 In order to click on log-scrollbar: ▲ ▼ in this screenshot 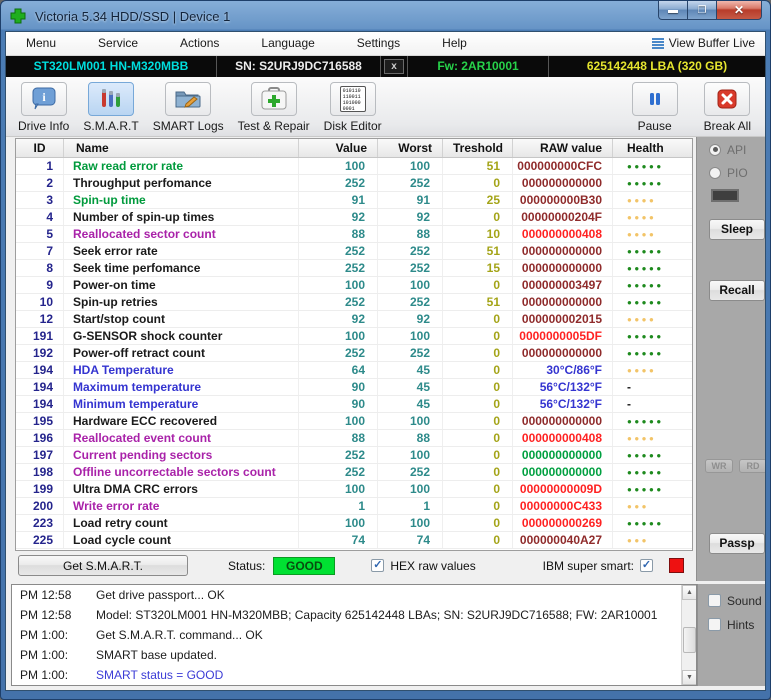, I will do `click(688, 634)`.